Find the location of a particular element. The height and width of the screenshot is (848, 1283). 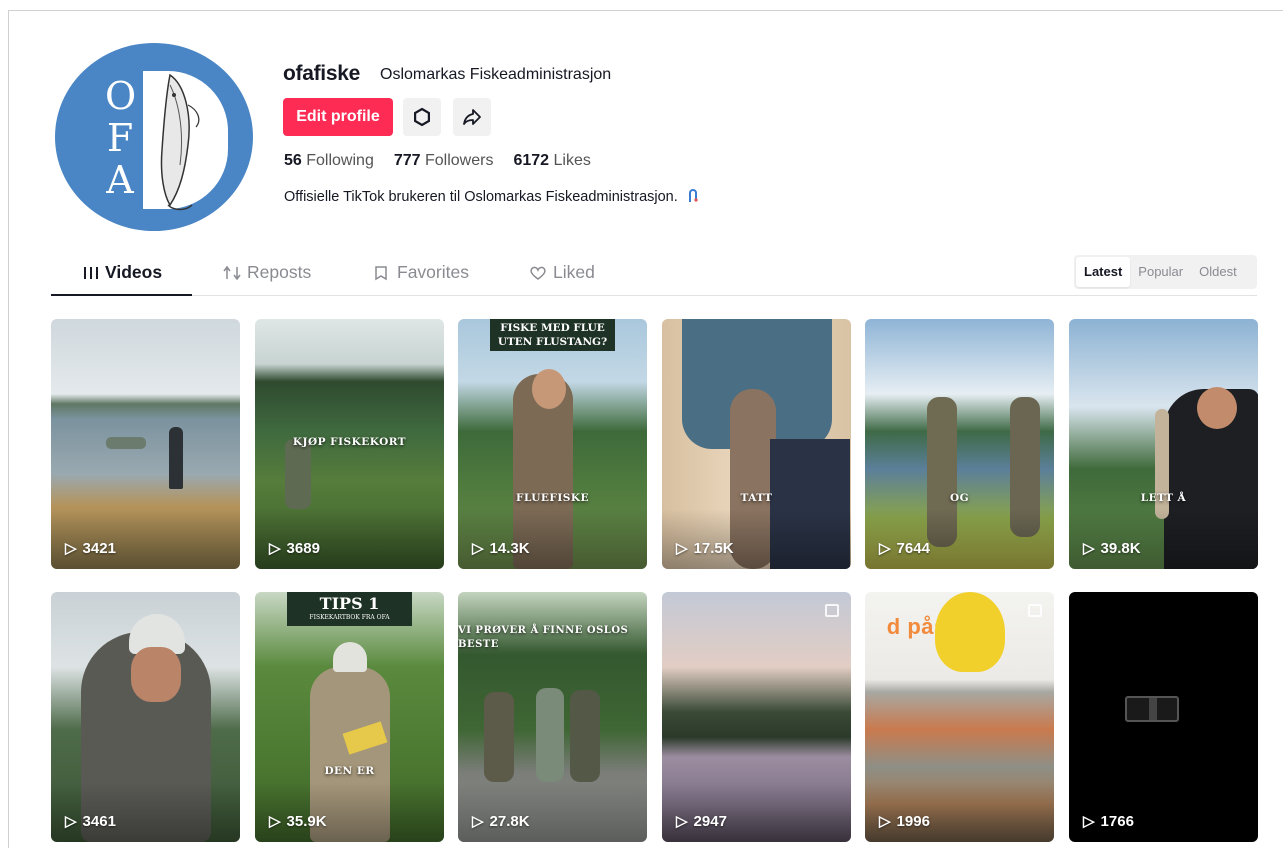

followers-stat: 777 Followers is located at coordinates (444, 161).